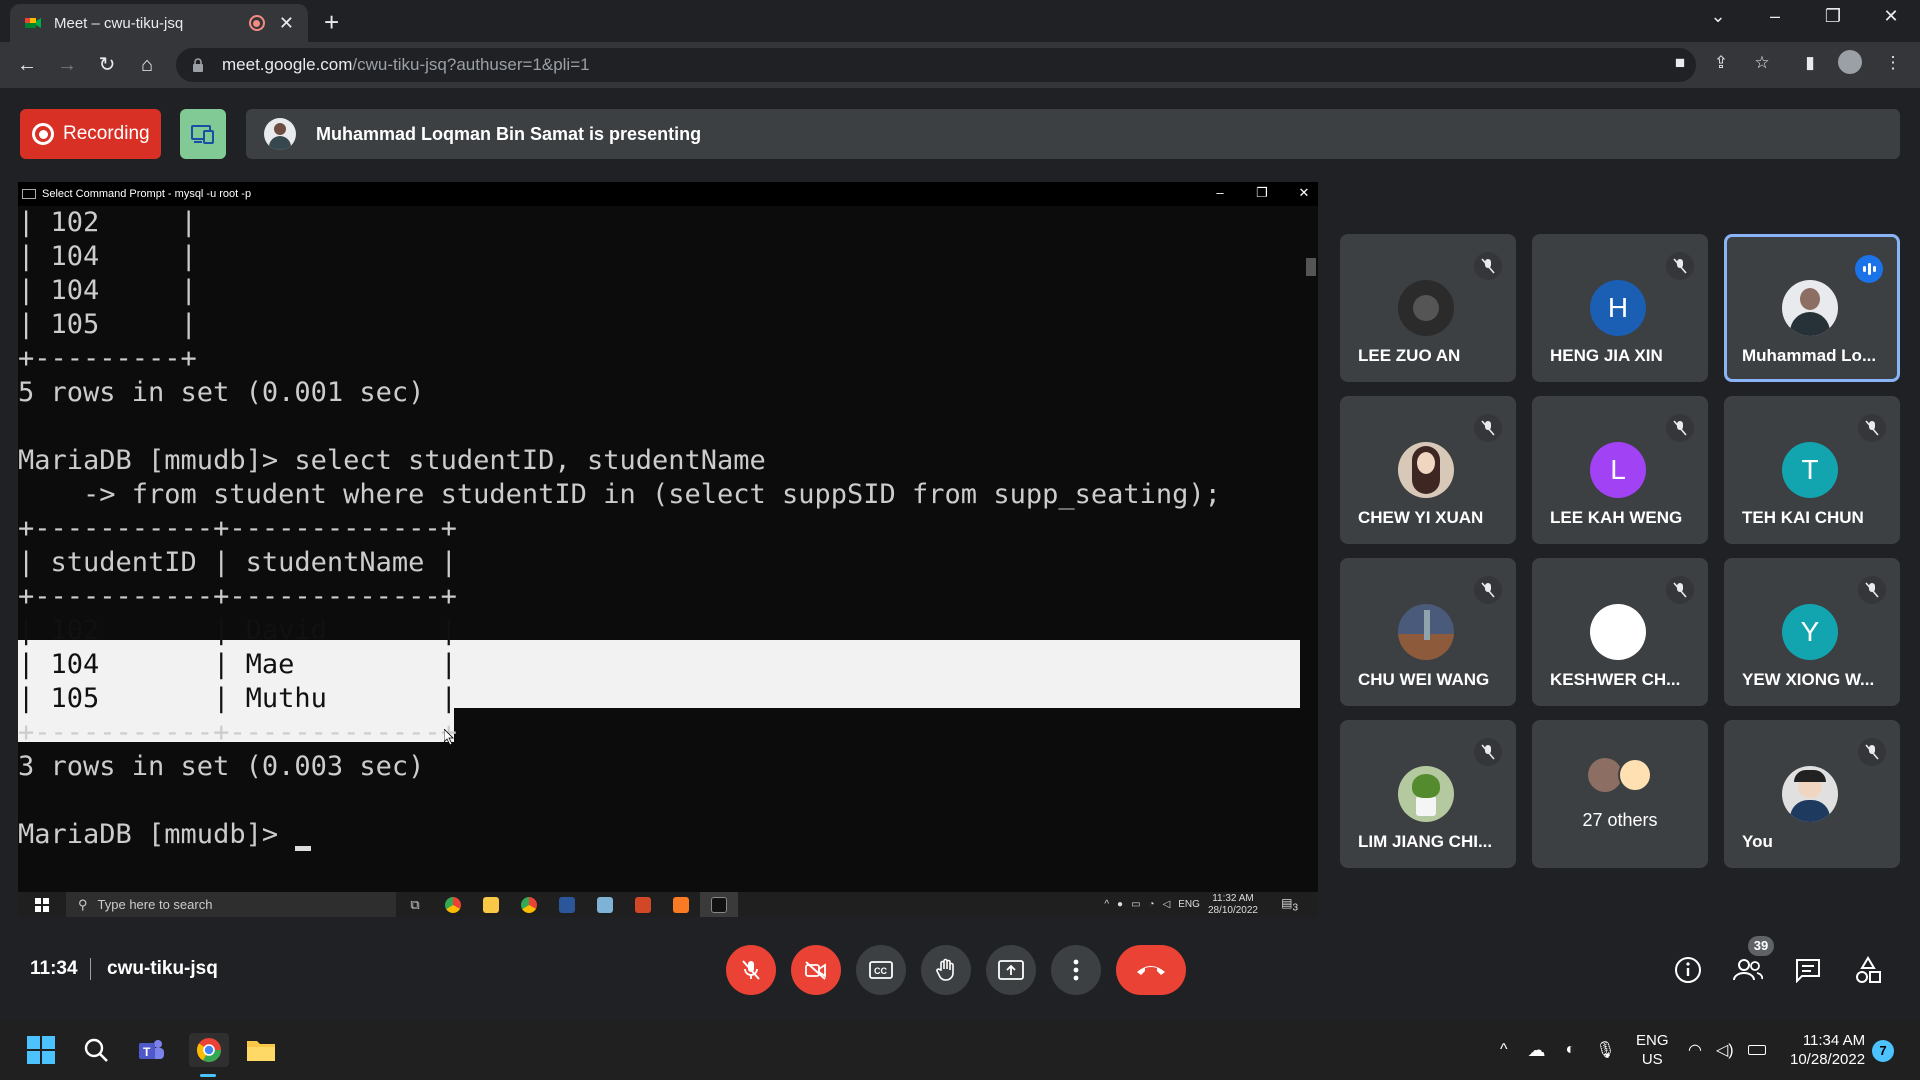 Image resolution: width=1920 pixels, height=1080 pixels. What do you see at coordinates (1868, 970) in the screenshot?
I see `activities-button` at bounding box center [1868, 970].